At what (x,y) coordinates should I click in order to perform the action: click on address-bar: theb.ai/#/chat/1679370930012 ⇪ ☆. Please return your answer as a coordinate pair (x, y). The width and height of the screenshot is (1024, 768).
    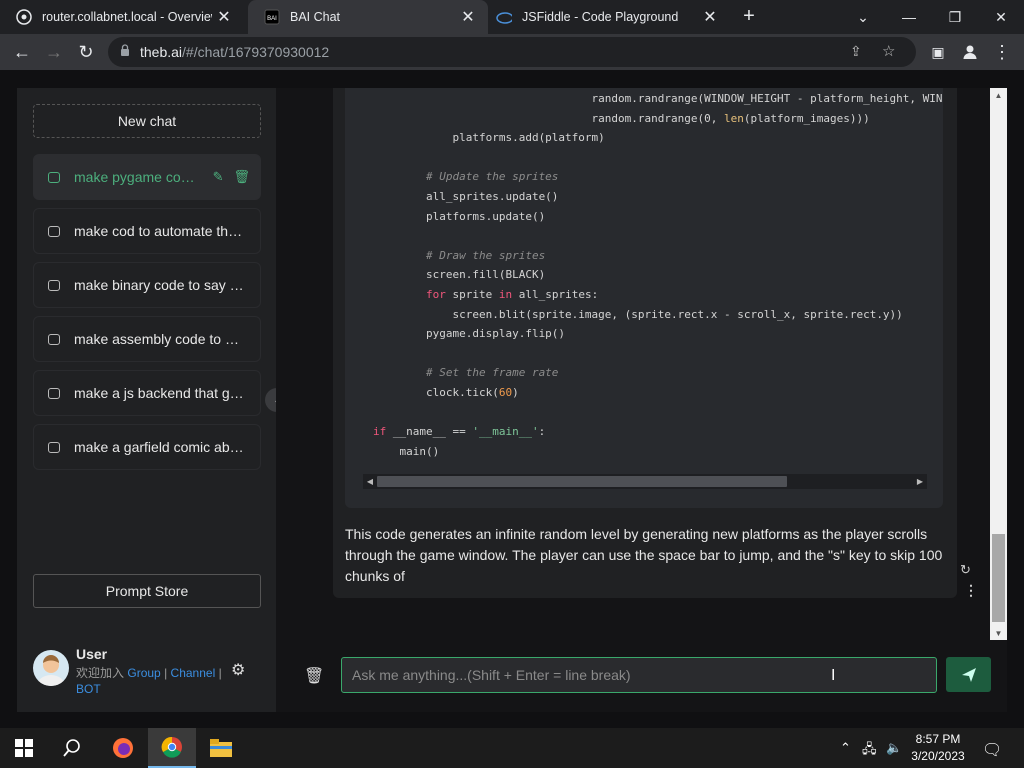
    Looking at the image, I should click on (512, 52).